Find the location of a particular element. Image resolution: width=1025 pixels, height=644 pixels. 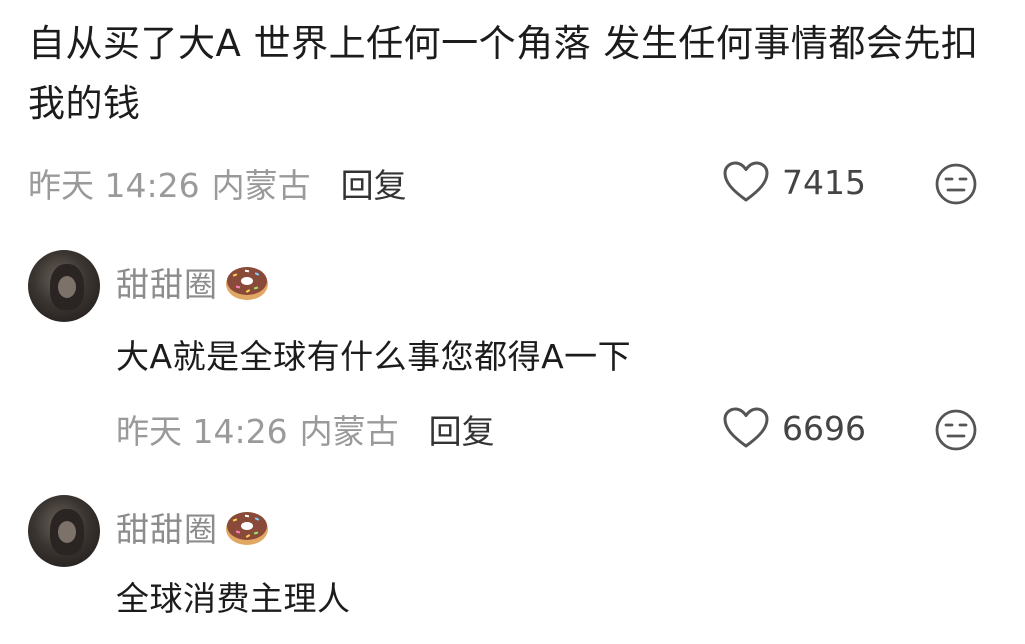

main-comment-meta: 昨天 14:26 内蒙古 回复 is located at coordinates (217, 183).